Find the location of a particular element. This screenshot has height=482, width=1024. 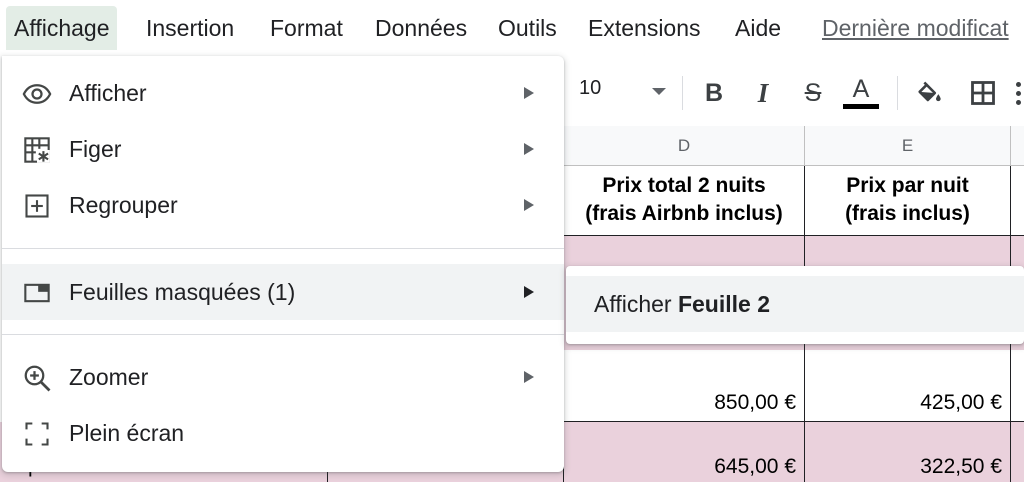

borders-button is located at coordinates (983, 93).